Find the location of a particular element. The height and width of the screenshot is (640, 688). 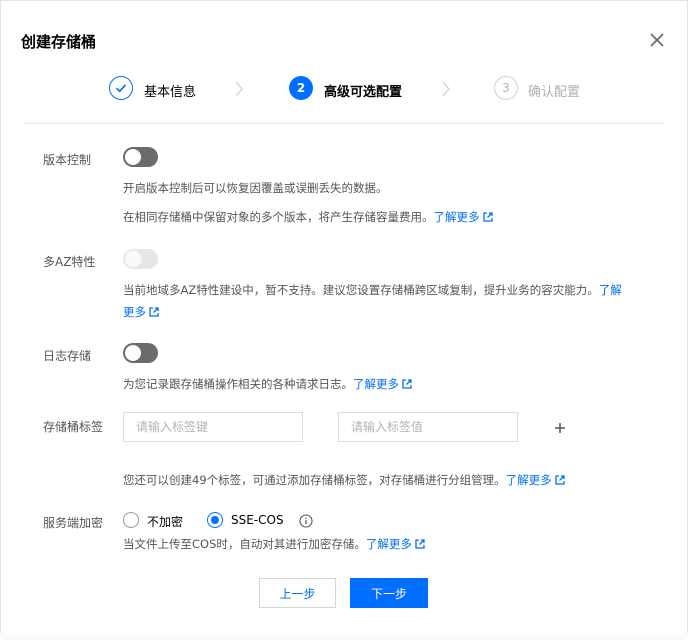

previous-step-button: 上一步 is located at coordinates (297, 593).